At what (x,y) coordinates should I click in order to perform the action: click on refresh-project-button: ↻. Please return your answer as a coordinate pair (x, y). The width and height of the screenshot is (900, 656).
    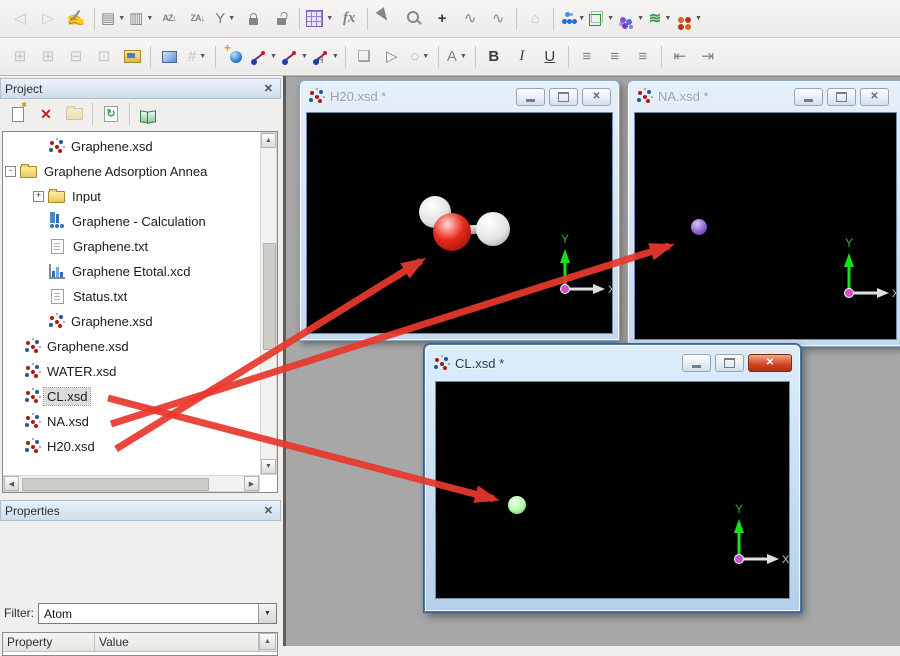
    Looking at the image, I should click on (111, 114).